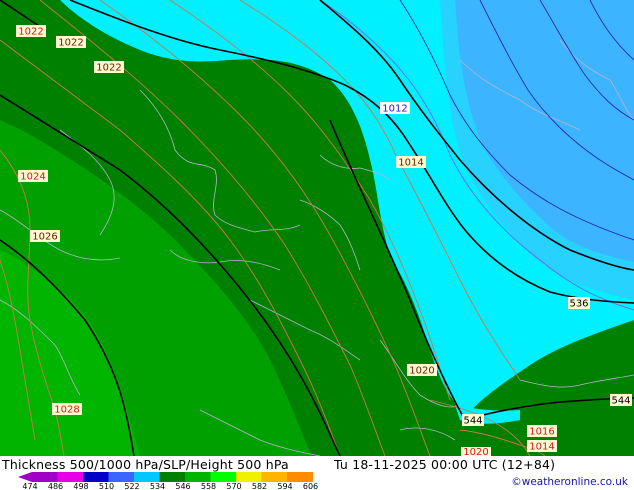 The height and width of the screenshot is (490, 634). I want to click on colorbar-tick-label: 582, so click(259, 486).